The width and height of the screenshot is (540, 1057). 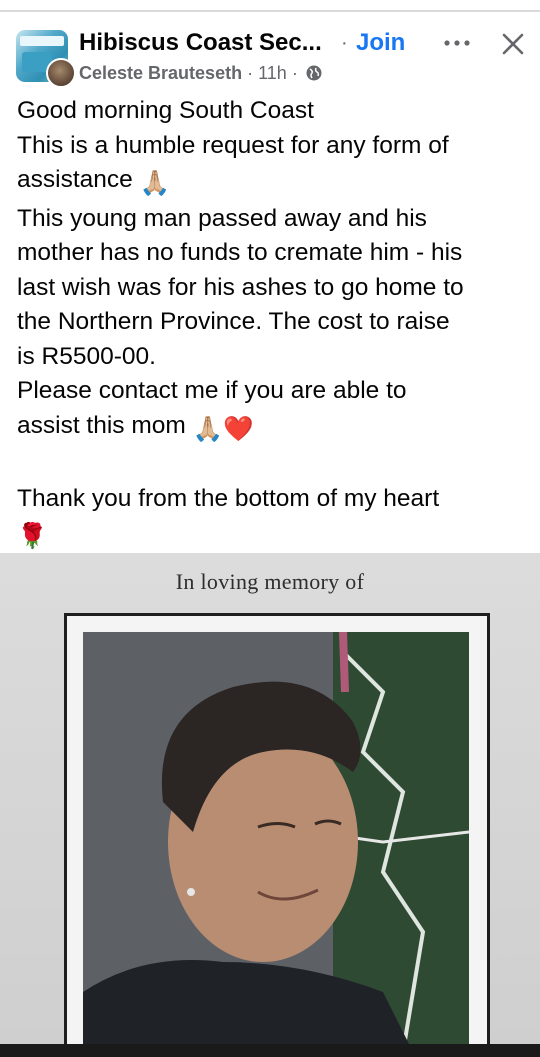 I want to click on praying-hands-heart-emoji: 🙏🏼❤️, so click(x=223, y=429).